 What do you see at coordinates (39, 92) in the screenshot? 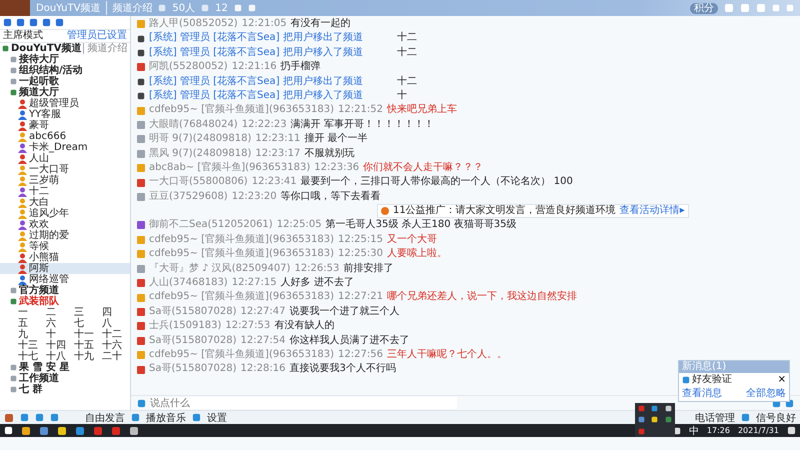
I see `channel-name: 频道大厅` at bounding box center [39, 92].